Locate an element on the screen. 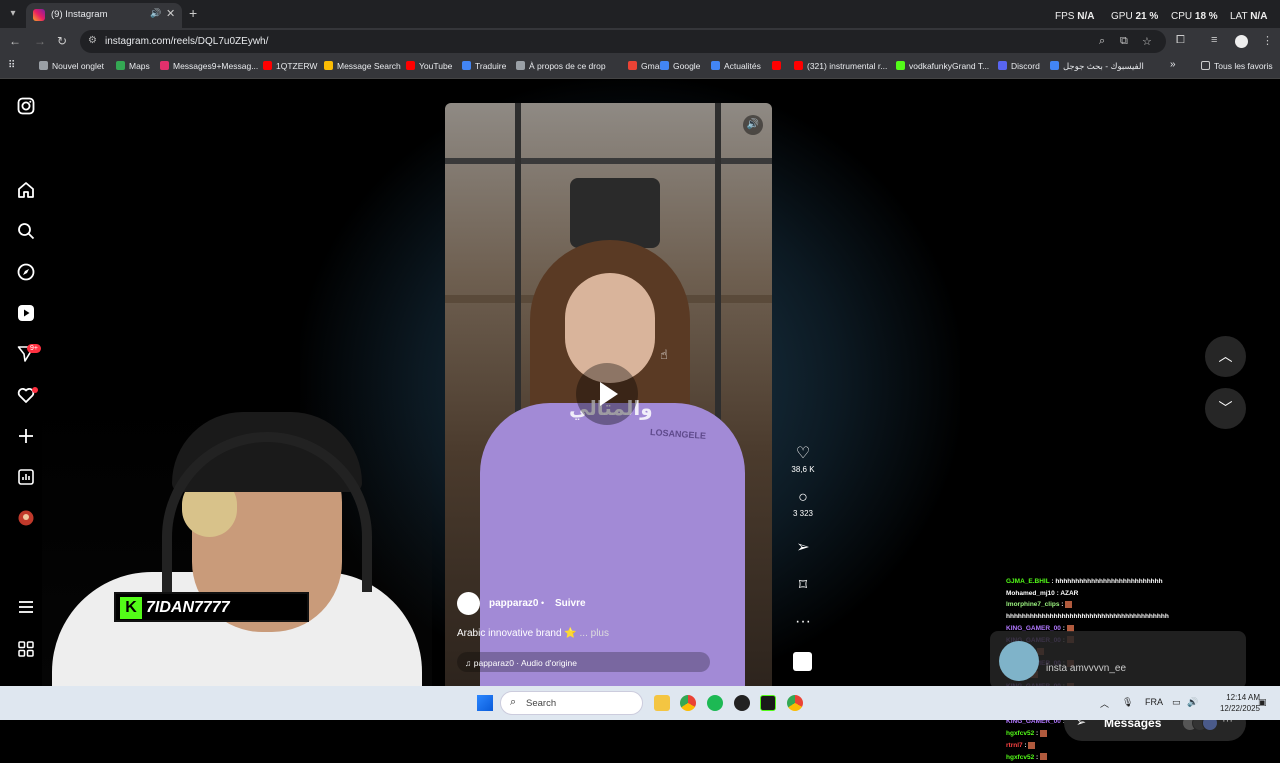  bookmark-item: Google is located at coordinates (680, 66).